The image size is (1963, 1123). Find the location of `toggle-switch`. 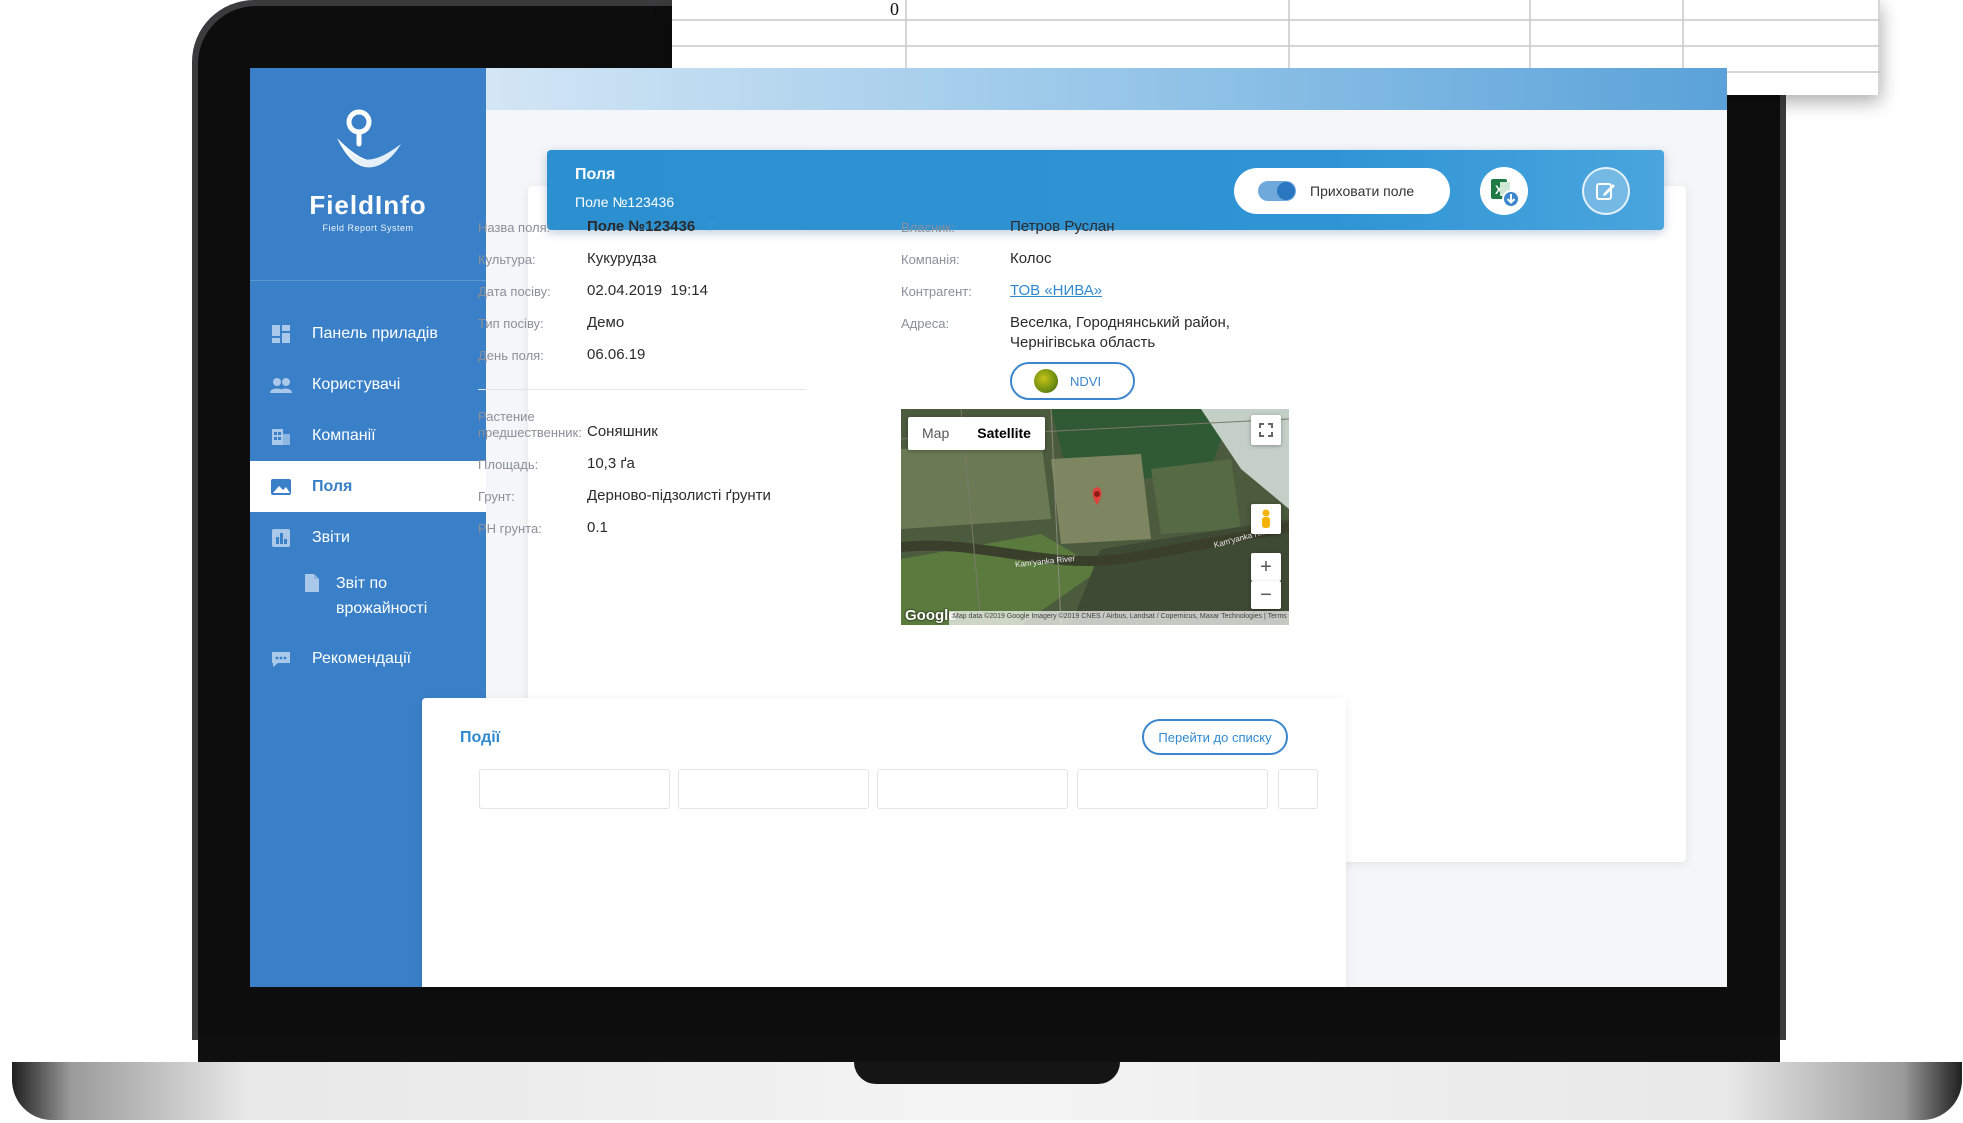

toggle-switch is located at coordinates (1277, 191).